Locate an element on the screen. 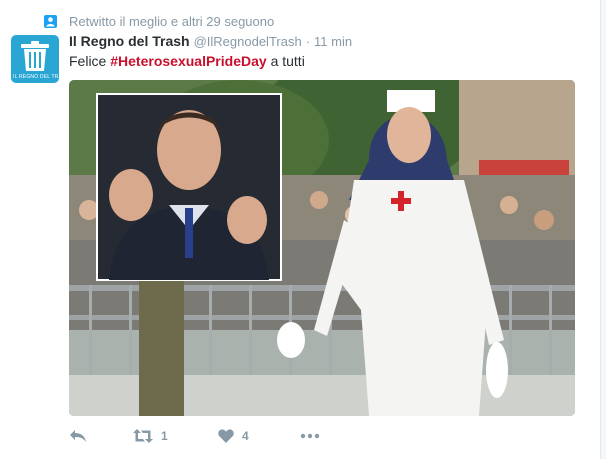  social-context-text: Retwitto il meglio e altri 29 seguono is located at coordinates (172, 21).